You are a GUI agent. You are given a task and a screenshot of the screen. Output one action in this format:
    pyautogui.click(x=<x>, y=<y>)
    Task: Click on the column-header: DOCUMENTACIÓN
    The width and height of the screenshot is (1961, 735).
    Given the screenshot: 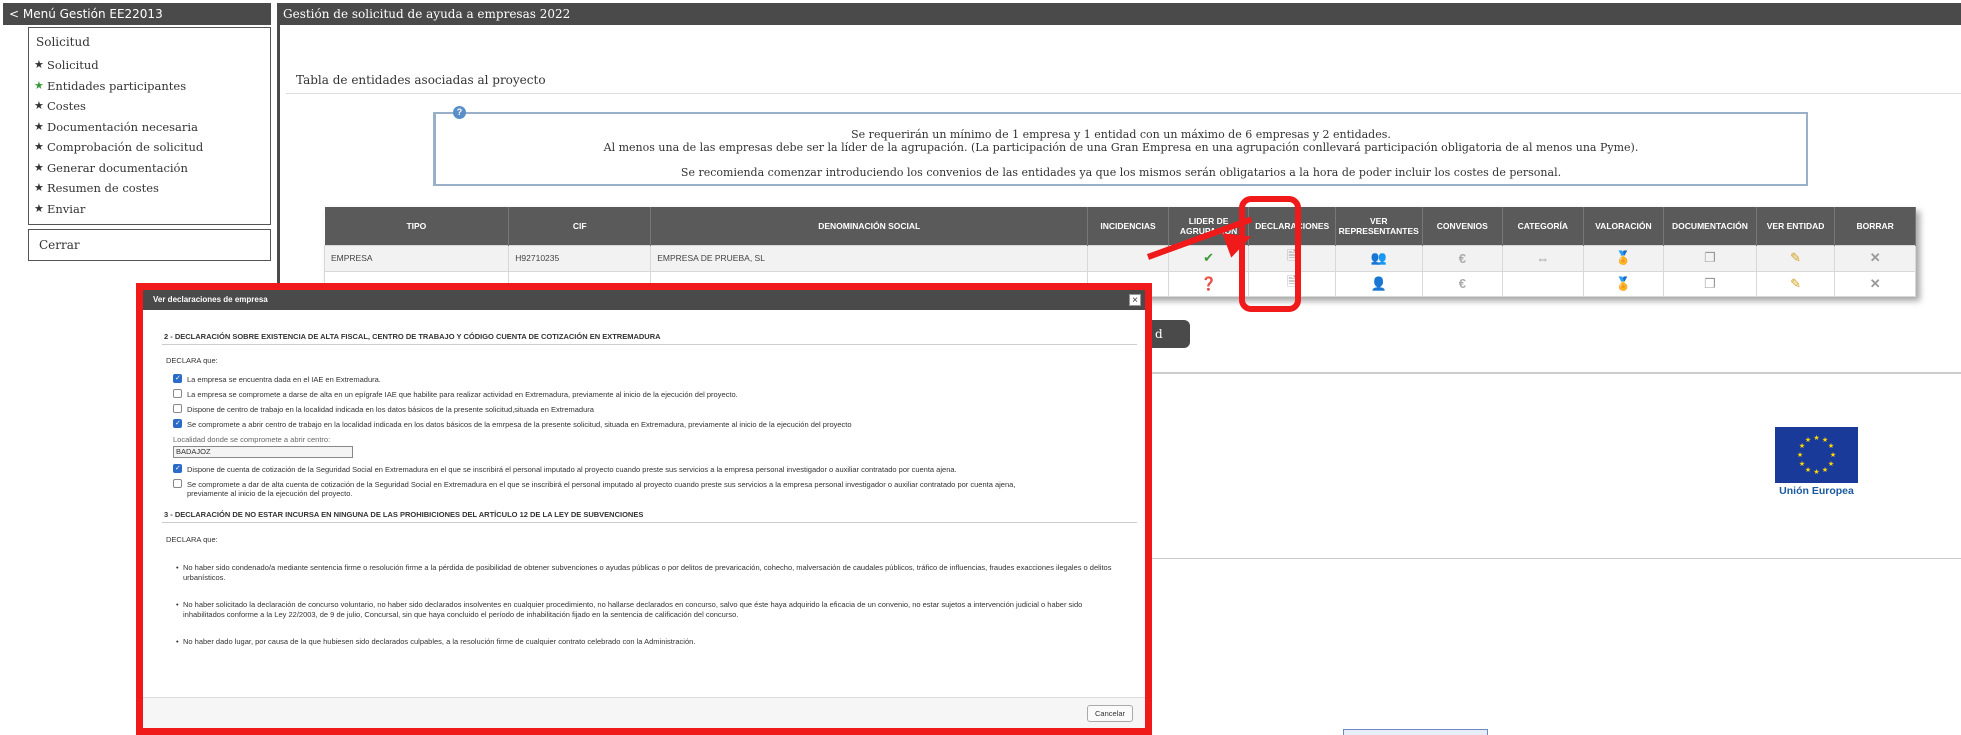 What is the action you would take?
    pyautogui.click(x=1710, y=226)
    